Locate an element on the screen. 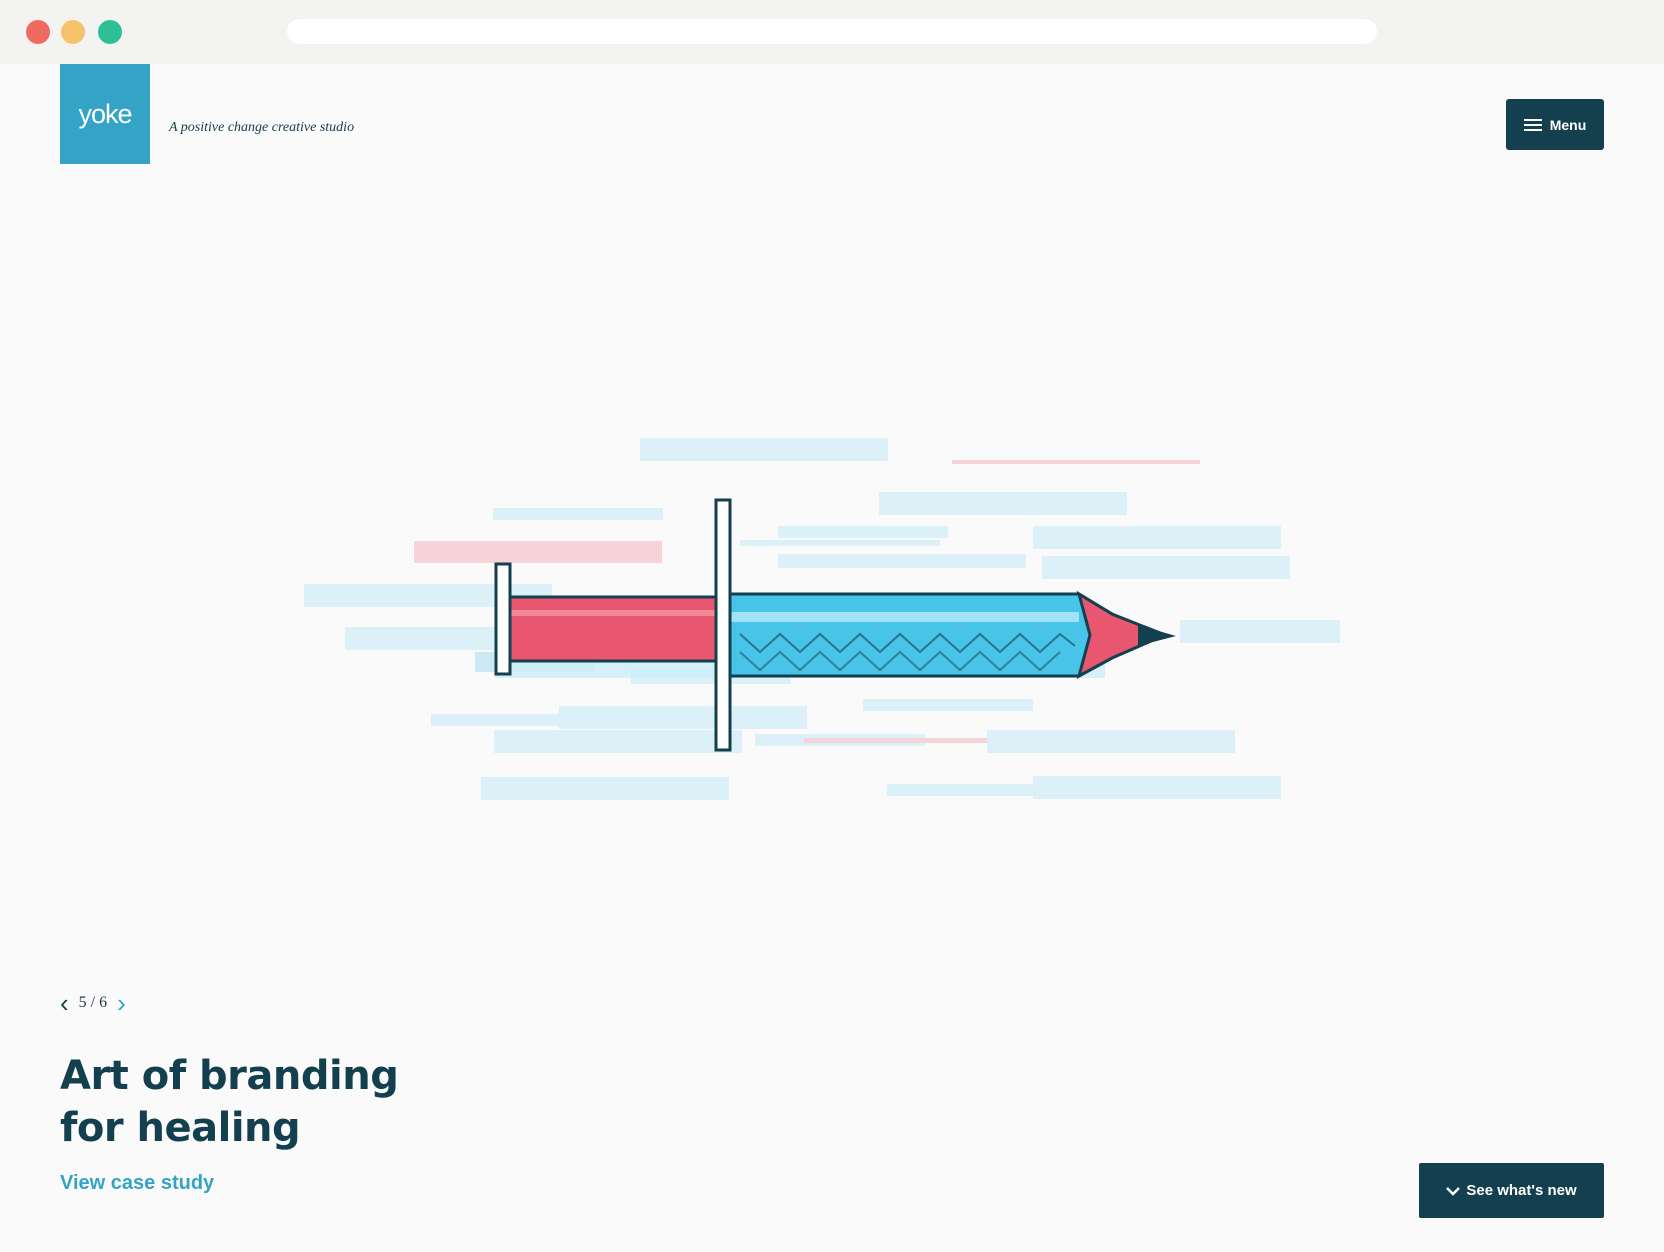 Image resolution: width=1664 pixels, height=1252 pixels. slide-pager: ‹ 5 / 6 › is located at coordinates (93, 1003).